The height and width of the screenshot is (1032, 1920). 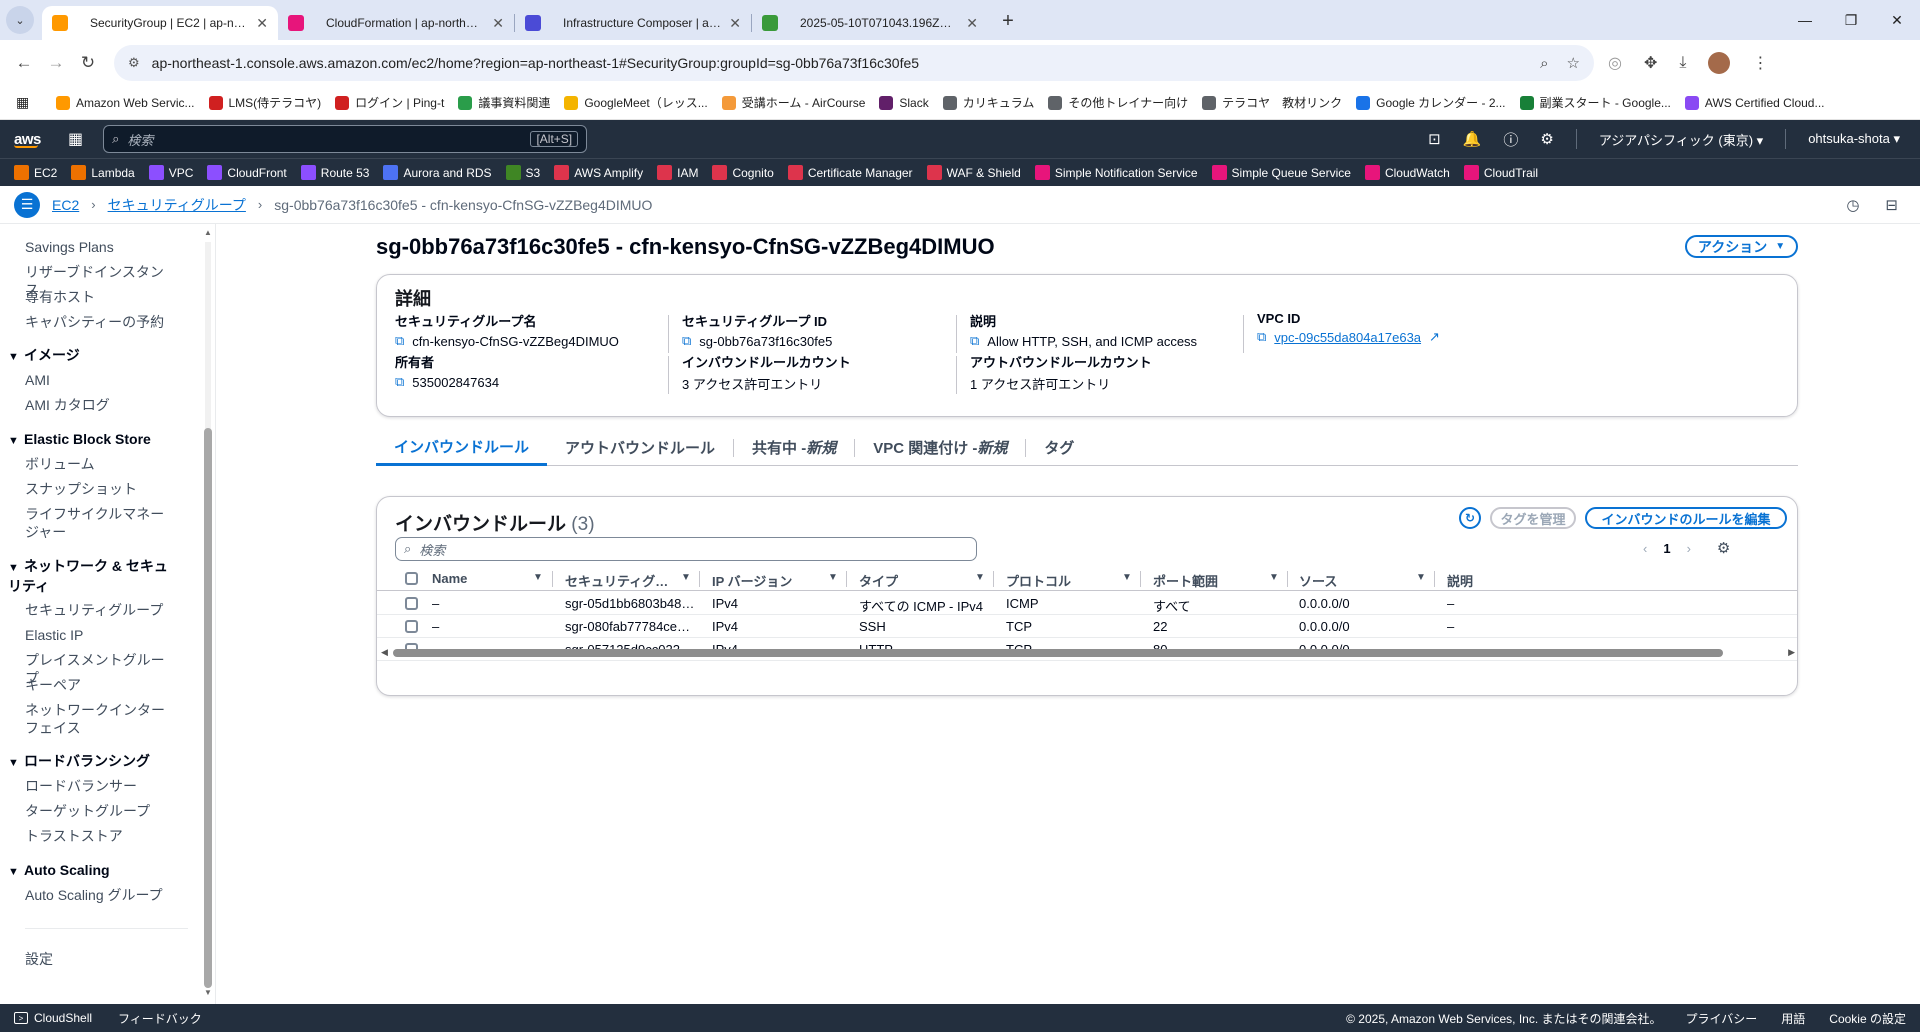 What do you see at coordinates (1722, 1018) in the screenshot?
I see `privacy-link: プライバシー` at bounding box center [1722, 1018].